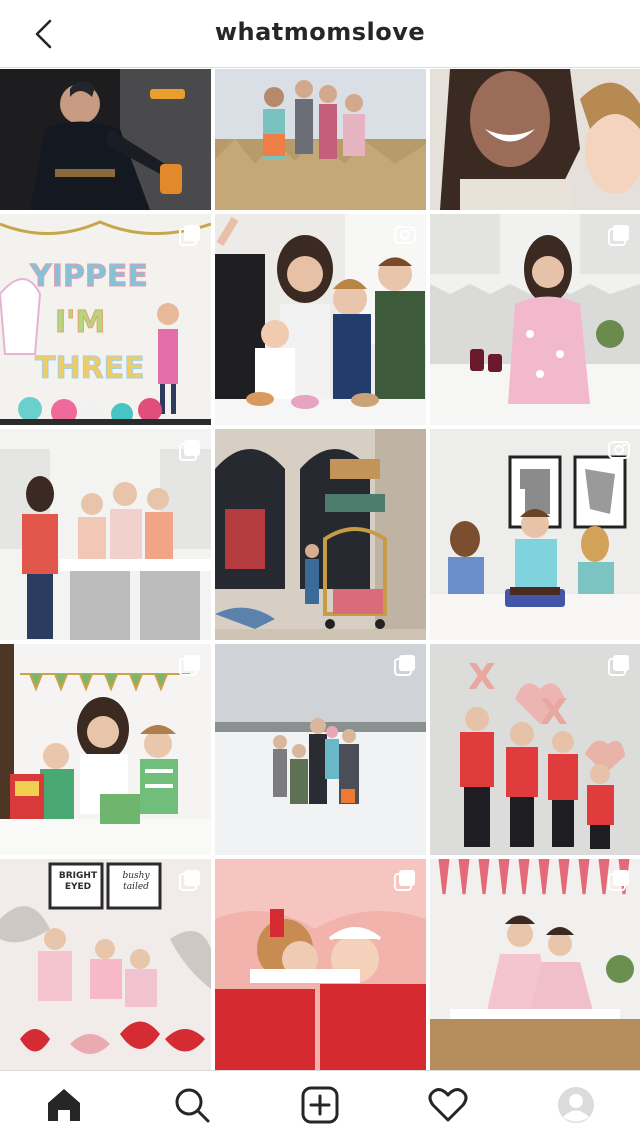  I want to click on nav-activity, so click(448, 1105).